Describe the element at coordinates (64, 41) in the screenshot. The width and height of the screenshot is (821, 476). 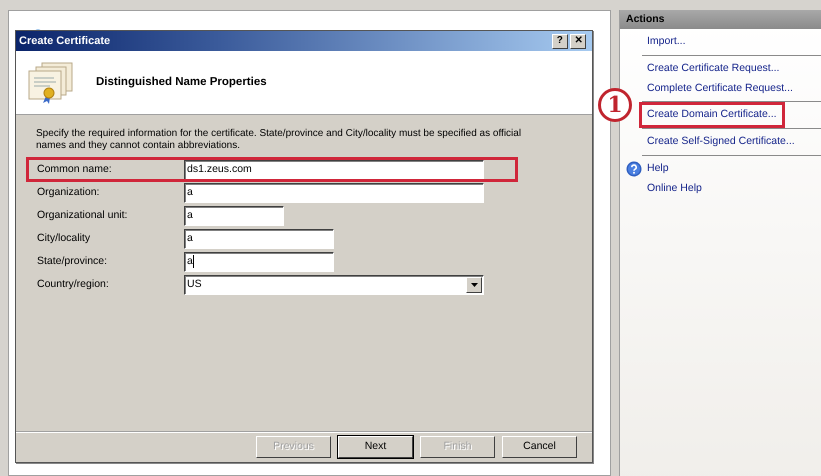
I see `window-title: Create Certificate` at that location.